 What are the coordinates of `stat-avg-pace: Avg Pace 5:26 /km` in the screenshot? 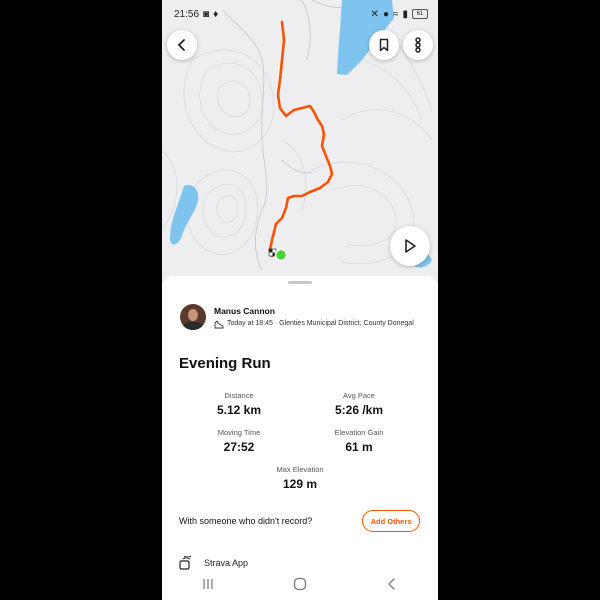 It's located at (359, 404).